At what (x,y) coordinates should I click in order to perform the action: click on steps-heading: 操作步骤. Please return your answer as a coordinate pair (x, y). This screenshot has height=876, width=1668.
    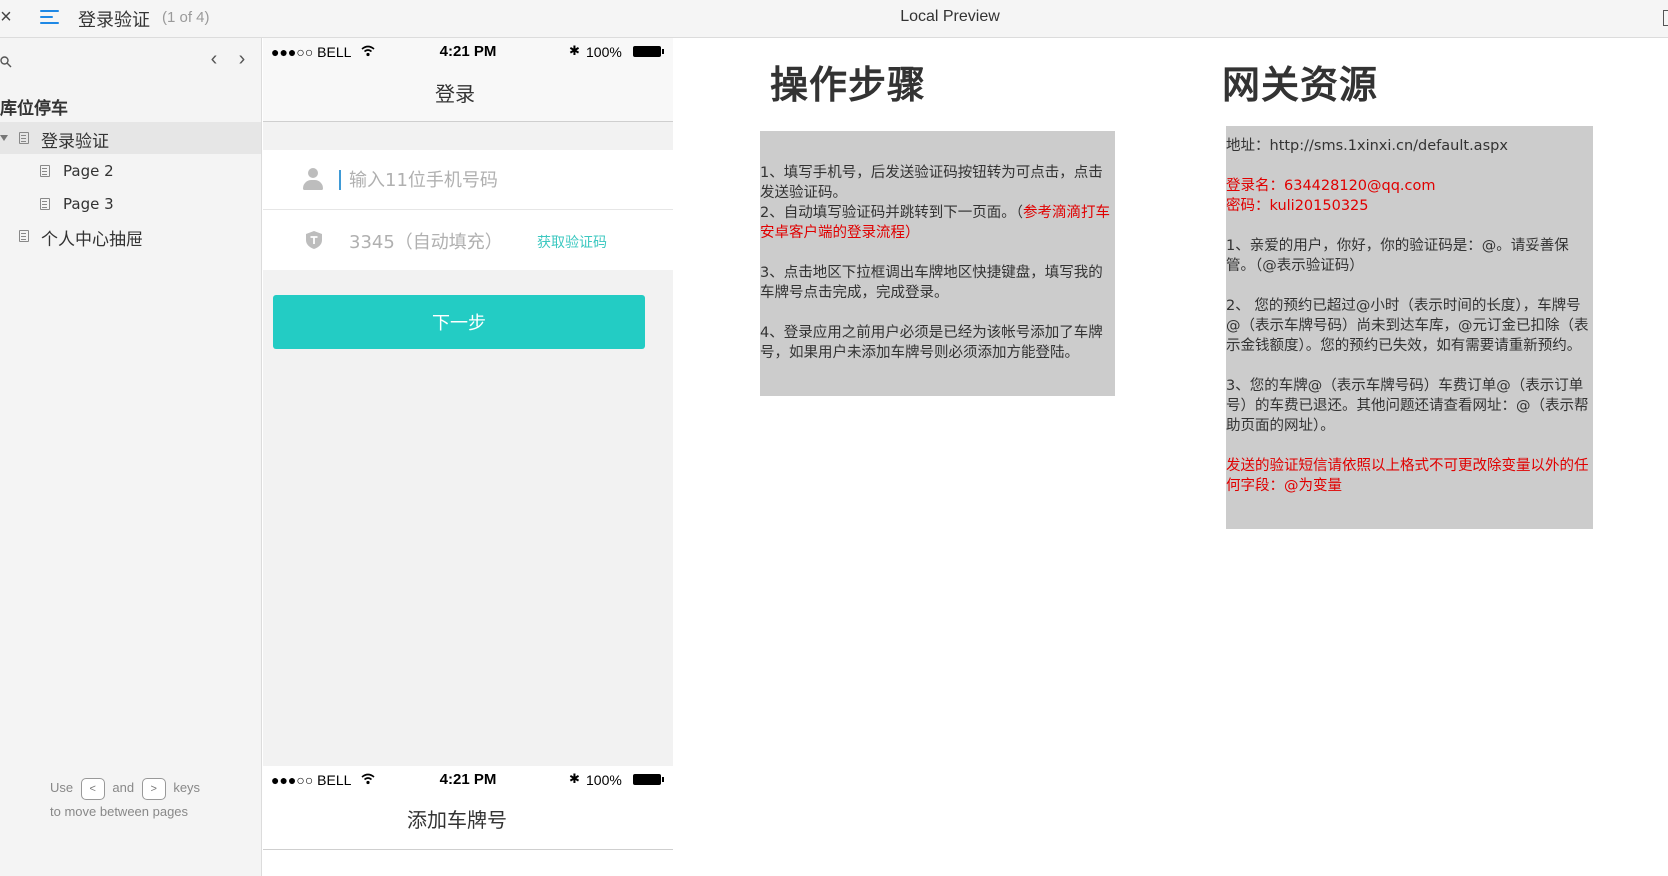
    Looking at the image, I should click on (848, 85).